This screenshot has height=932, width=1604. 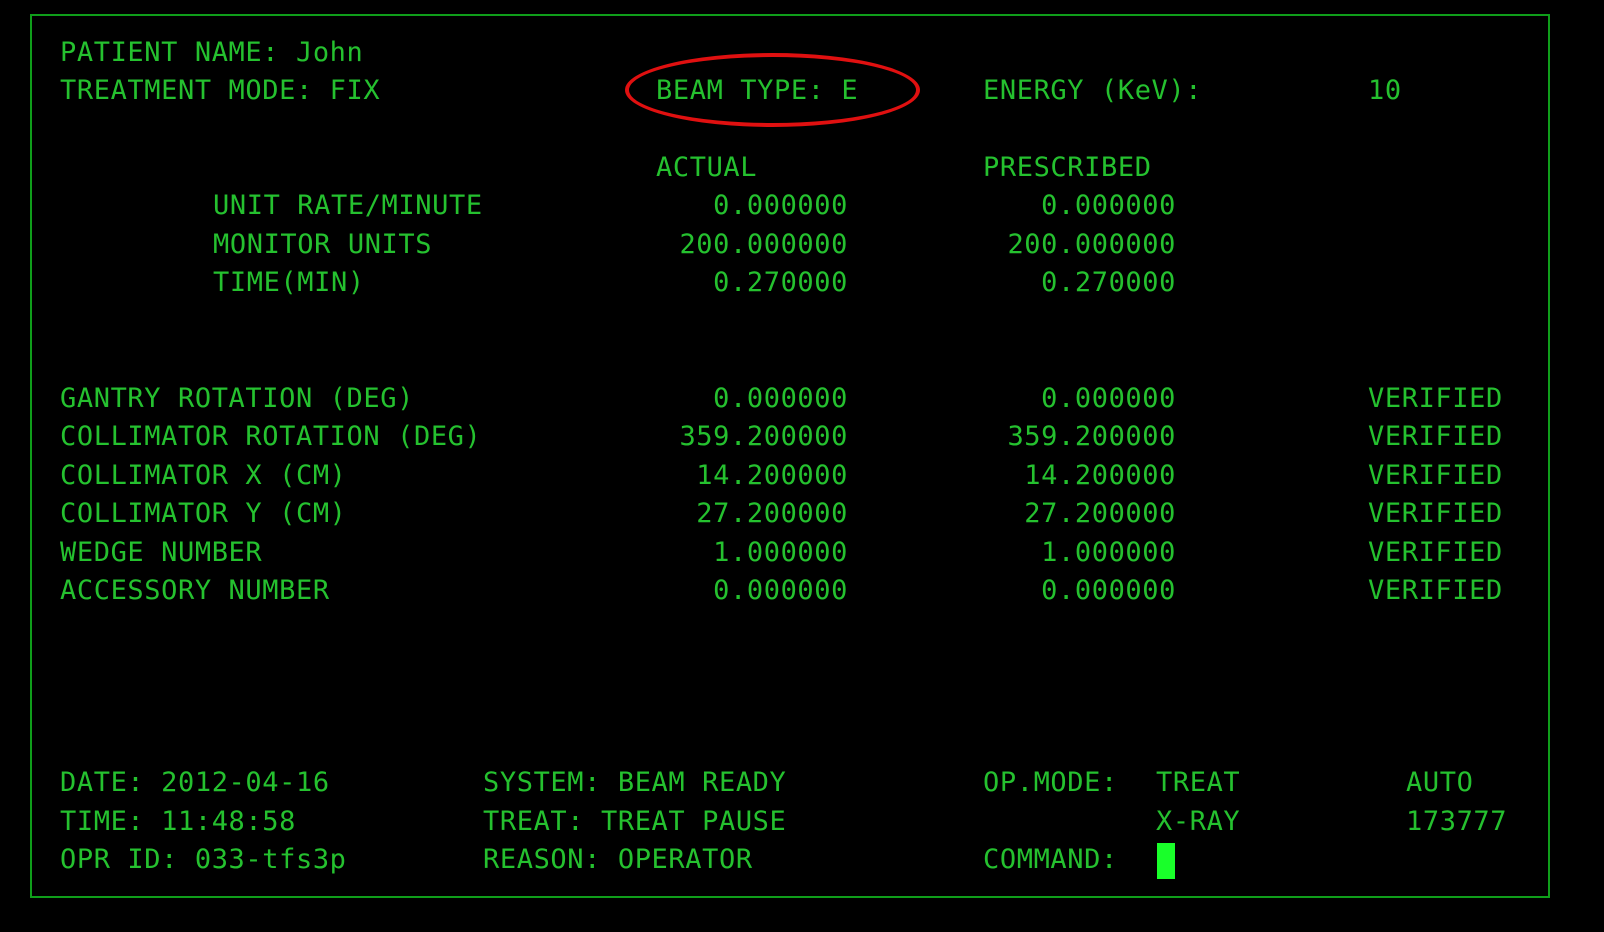 I want to click on actual-value: 359.200000, so click(x=763, y=436).